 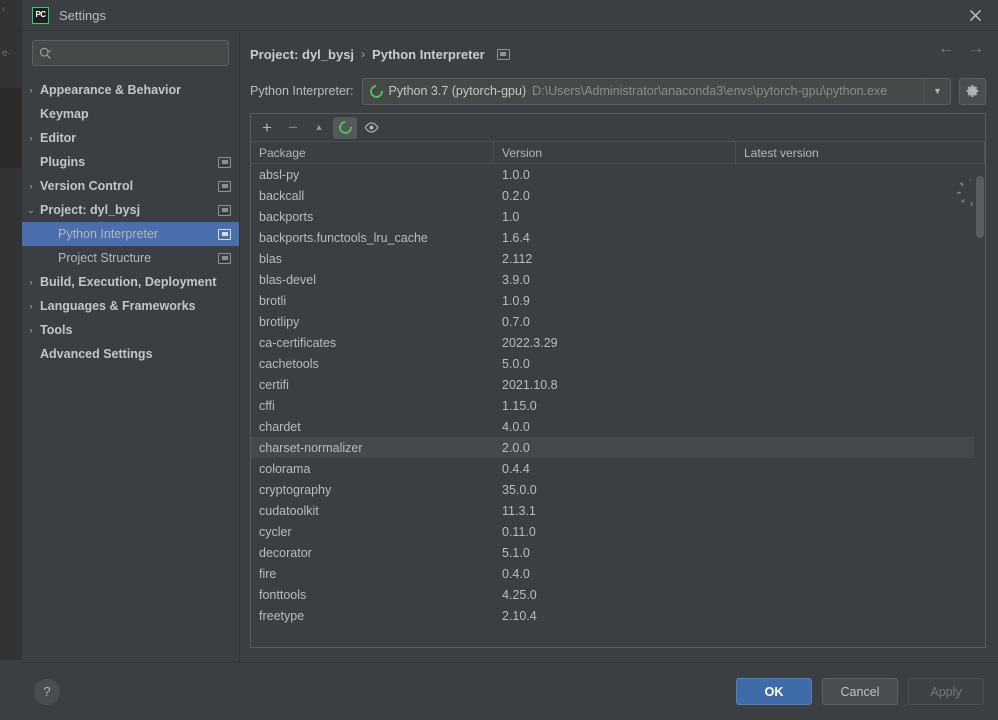 What do you see at coordinates (130, 90) in the screenshot?
I see `sidebar-item-appearance-behavior: › Appearance & Behavior` at bounding box center [130, 90].